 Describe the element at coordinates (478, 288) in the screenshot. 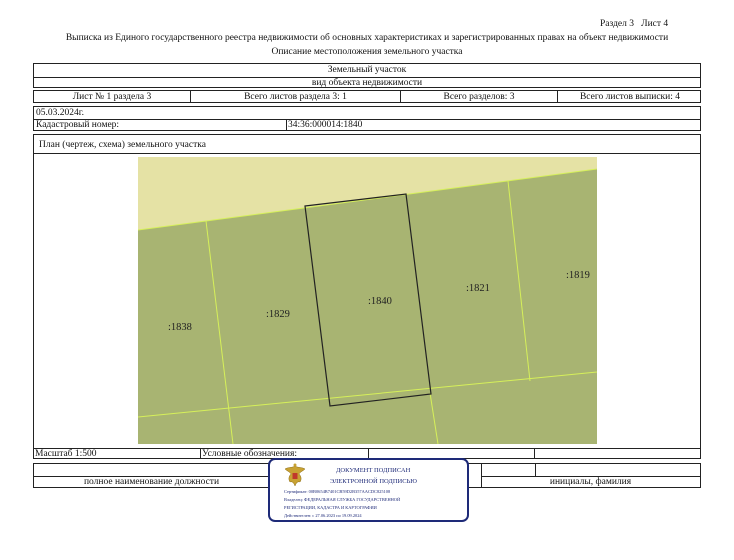

I see `parcel-label-1821: :1821` at that location.